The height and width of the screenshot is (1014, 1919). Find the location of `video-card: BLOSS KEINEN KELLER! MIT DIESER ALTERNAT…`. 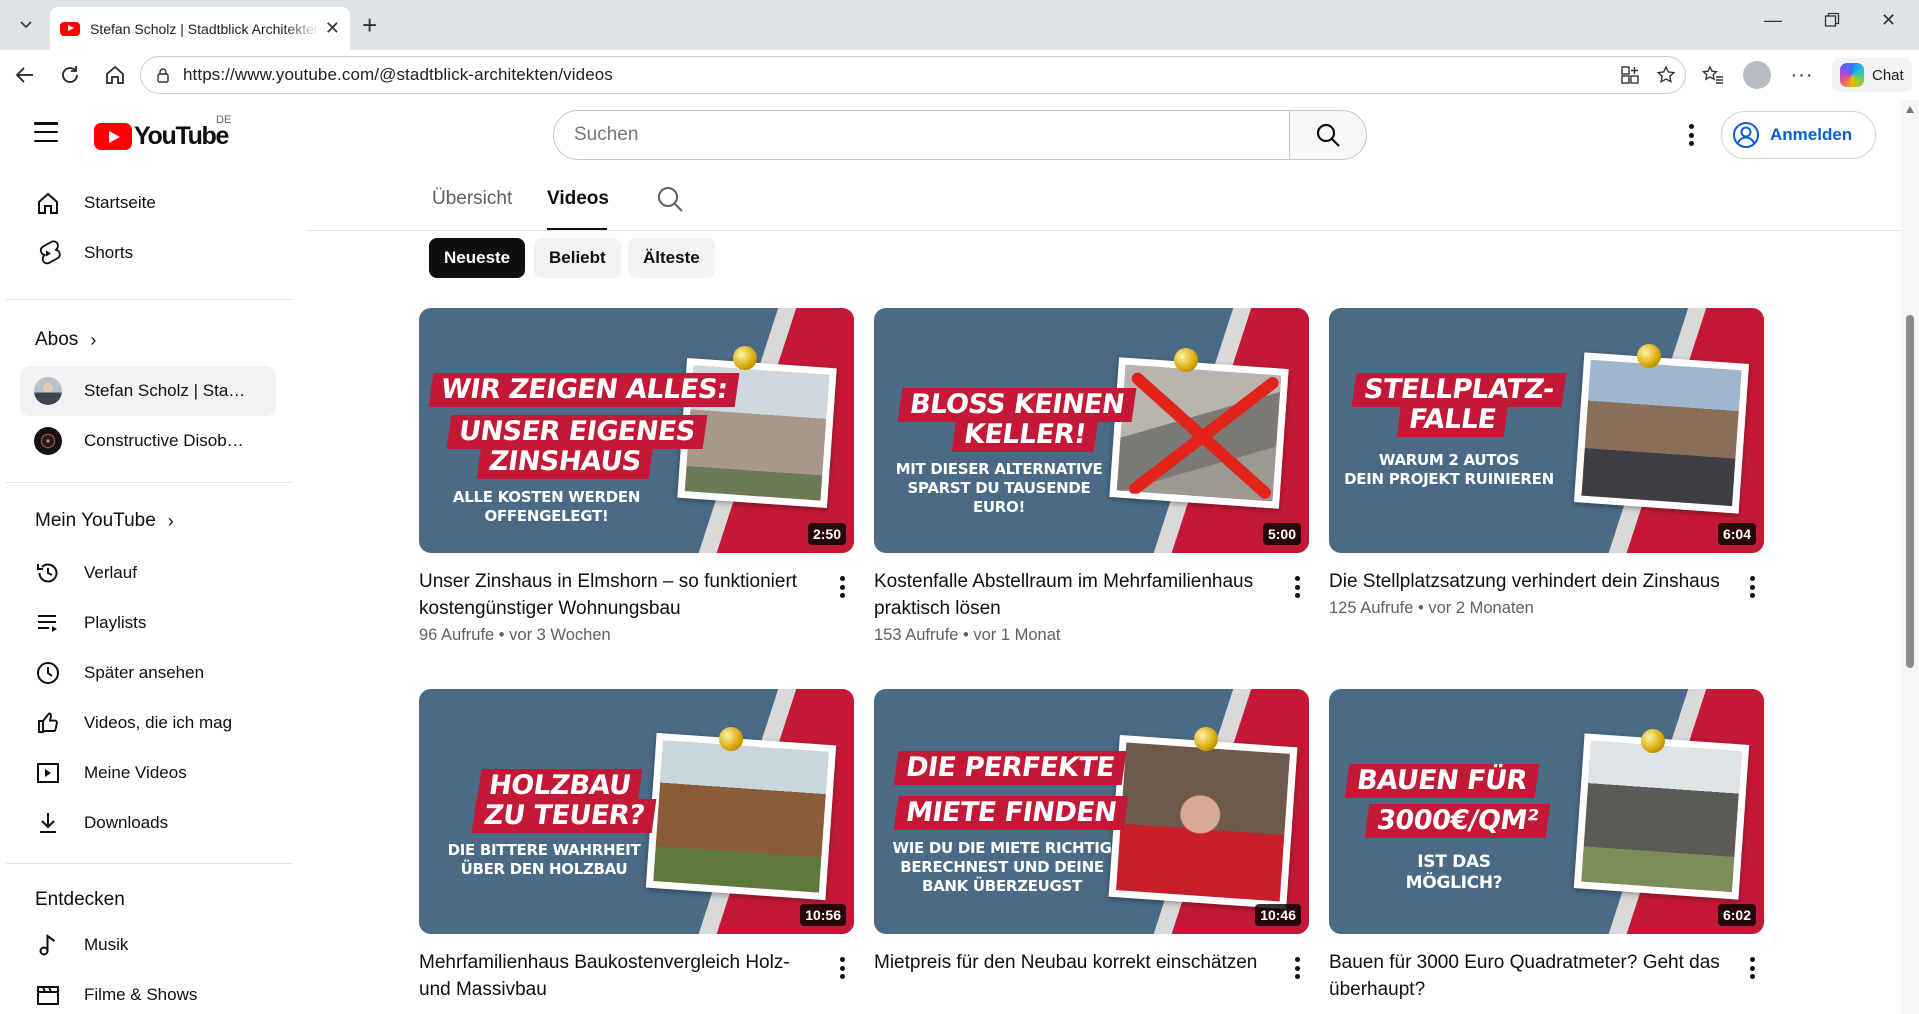

video-card: BLOSS KEINEN KELLER! MIT DIESER ALTERNAT… is located at coordinates (1091, 476).